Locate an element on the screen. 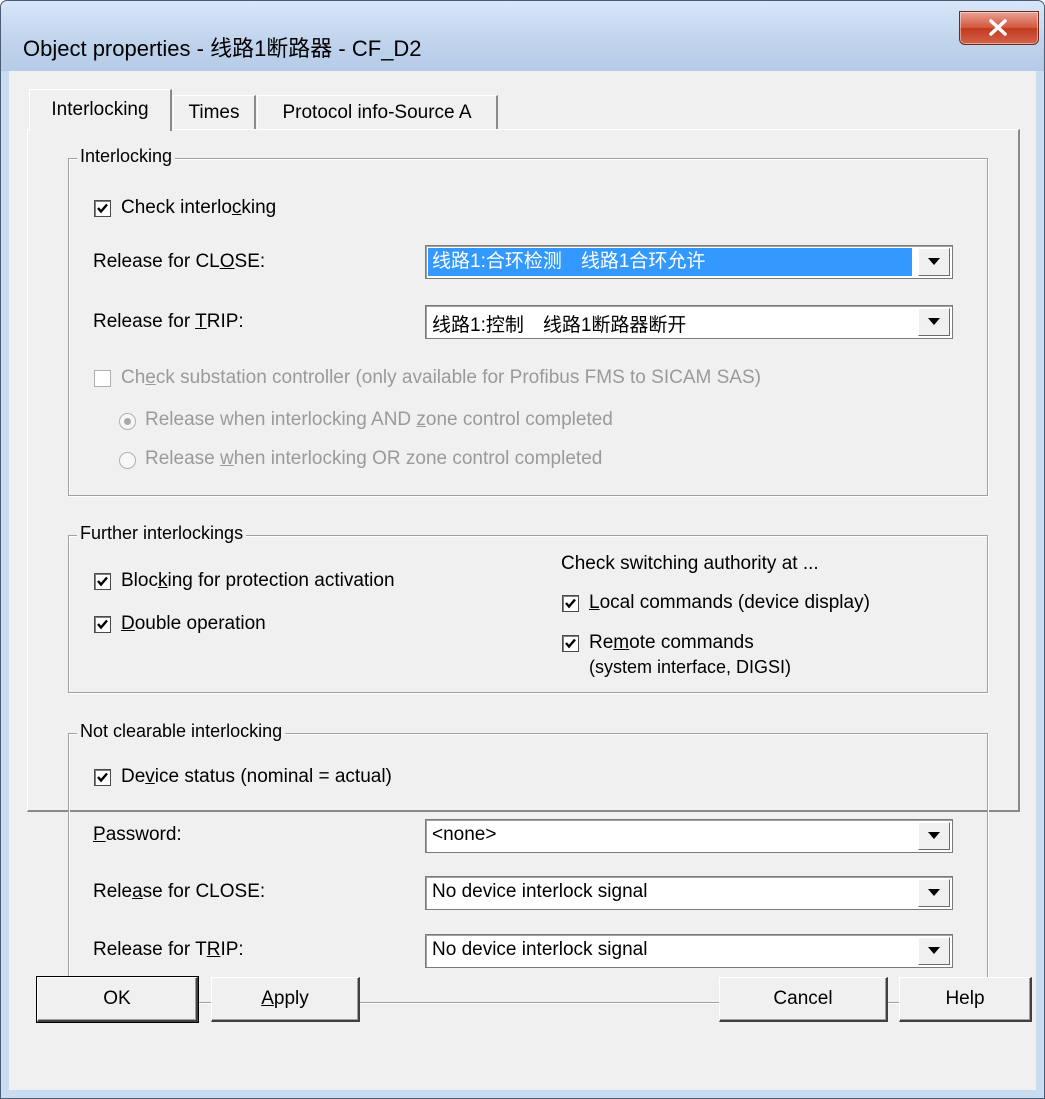  ok-button-label: OK is located at coordinates (117, 998).